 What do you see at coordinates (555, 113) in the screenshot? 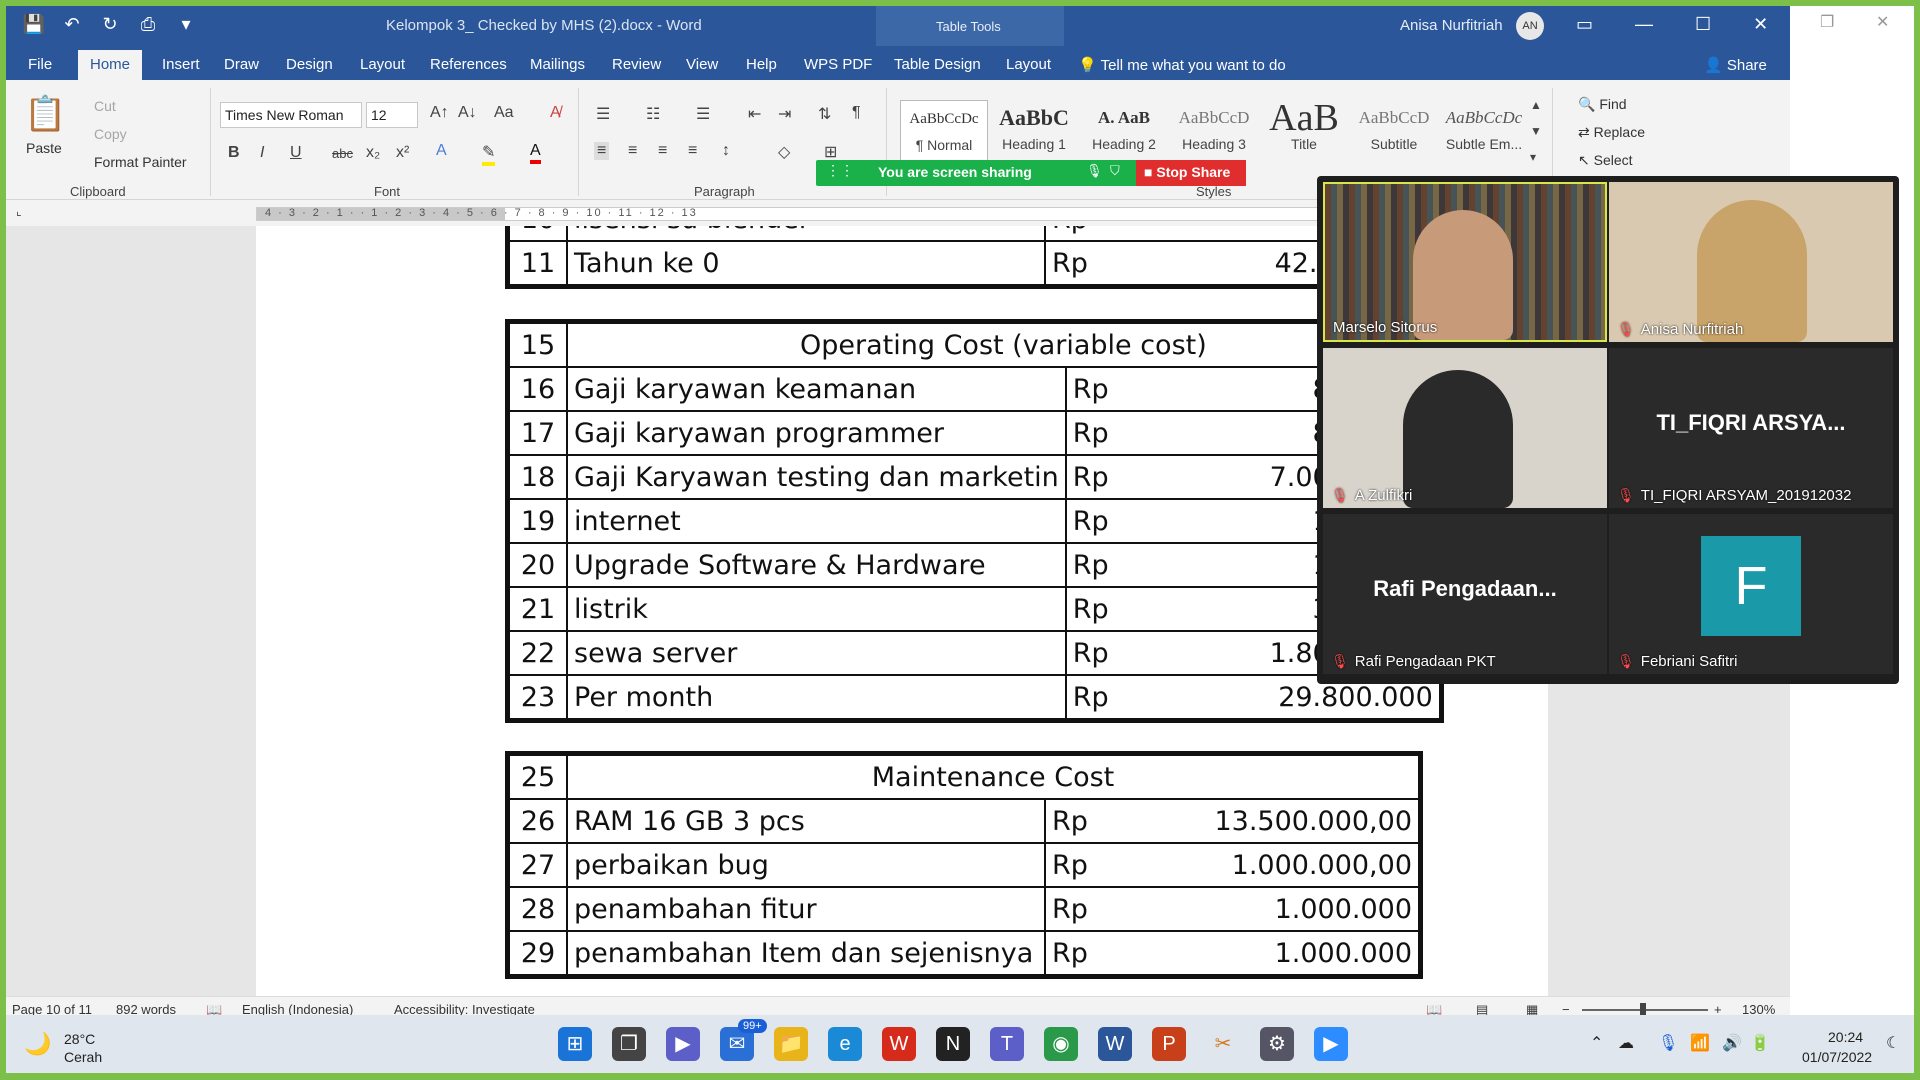
I see `clear-format-icon: A̸` at bounding box center [555, 113].